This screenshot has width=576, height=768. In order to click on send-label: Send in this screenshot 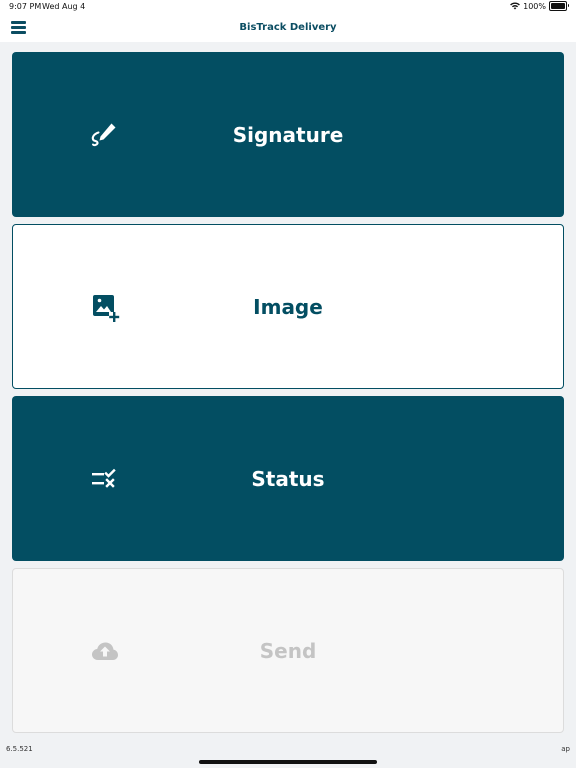, I will do `click(288, 650)`.